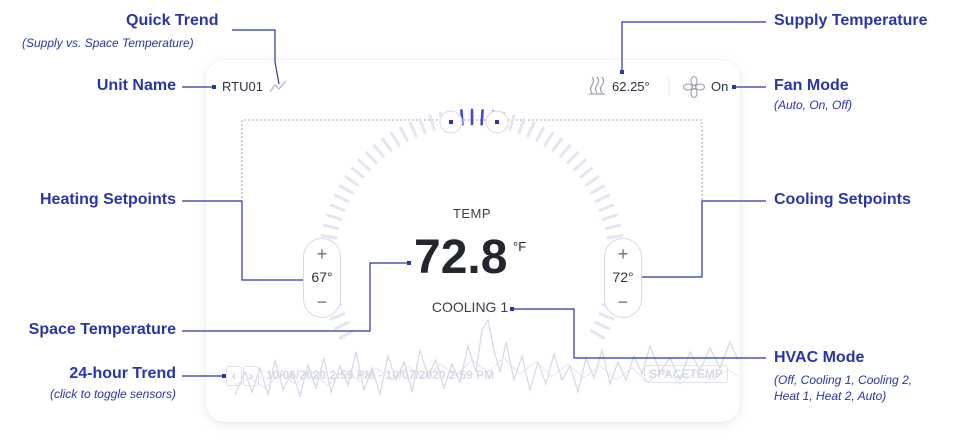  What do you see at coordinates (813, 105) in the screenshot?
I see `fan-mode-sub: (Auto, On, Off)` at bounding box center [813, 105].